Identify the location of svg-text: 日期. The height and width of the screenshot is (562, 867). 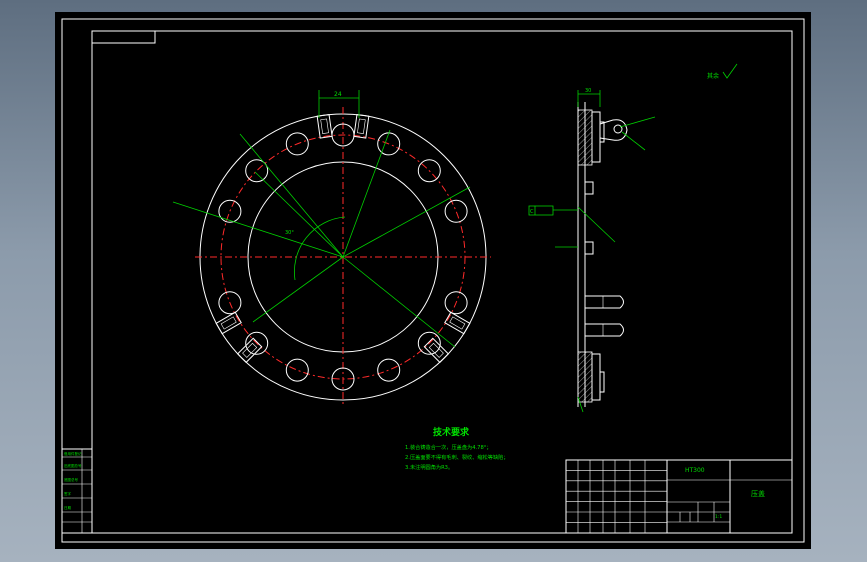
(67, 507).